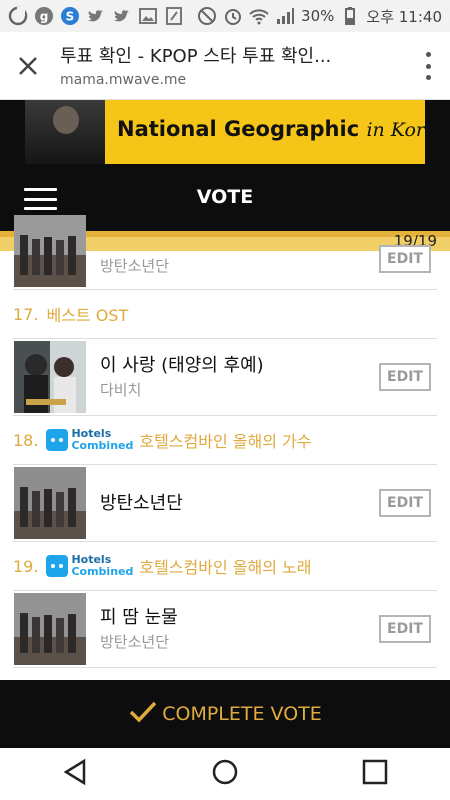 This screenshot has height=800, width=450. I want to click on song-title: 피 땀 눈물, so click(139, 617).